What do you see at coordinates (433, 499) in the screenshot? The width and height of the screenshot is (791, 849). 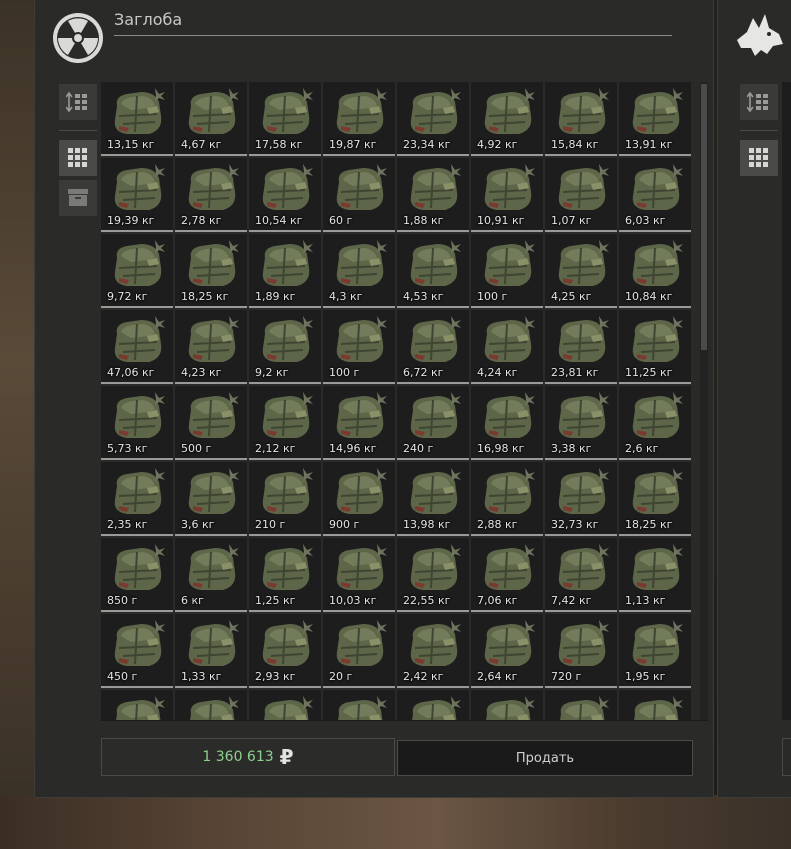 I see `inventory-item: 13,98 кг` at bounding box center [433, 499].